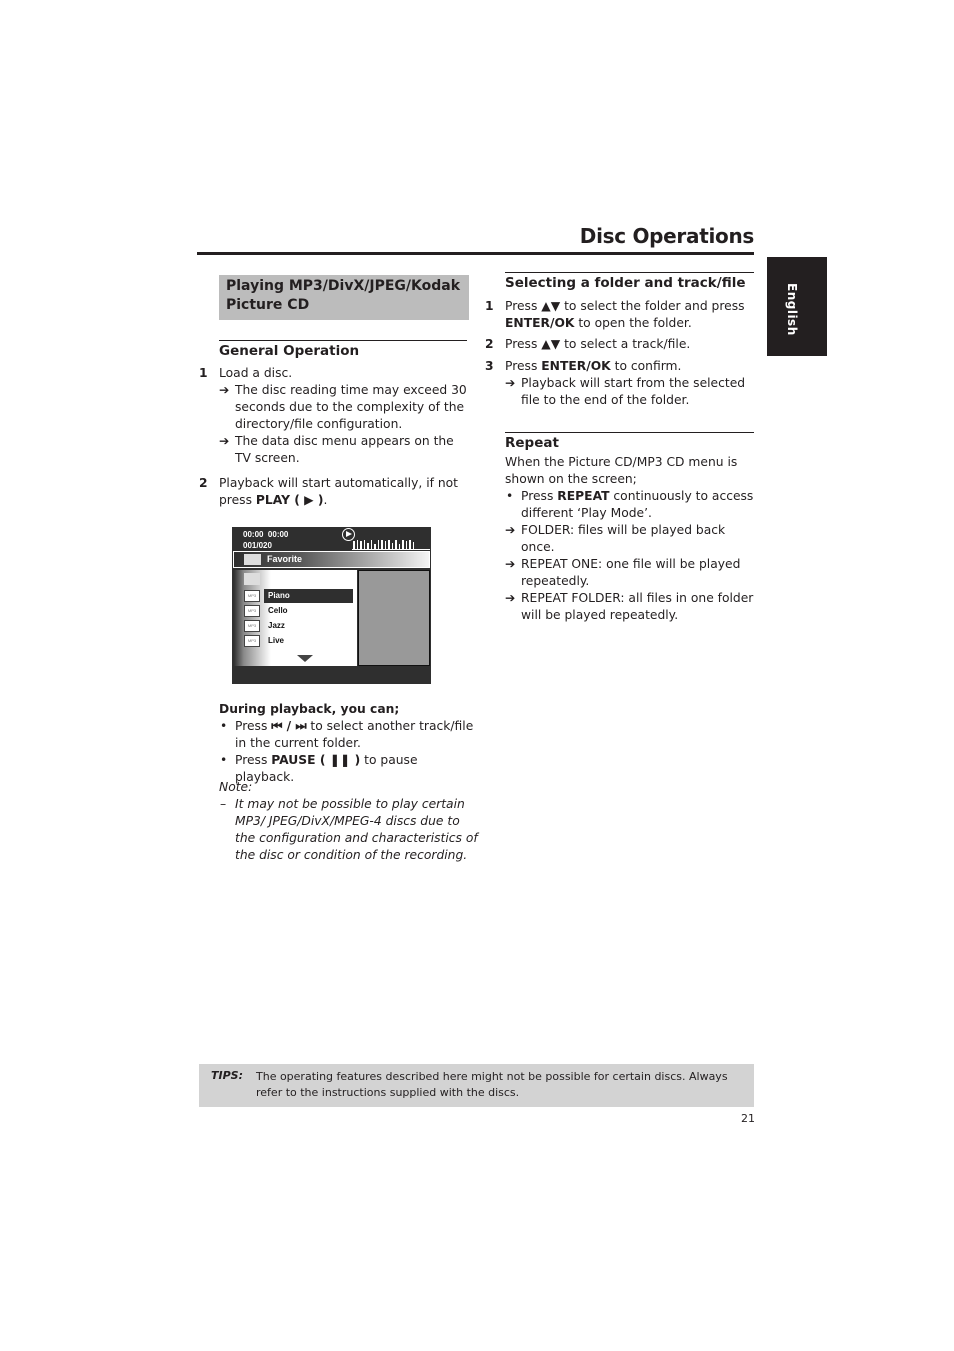 Image resolution: width=954 pixels, height=1351 pixels. Describe the element at coordinates (391, 544) in the screenshot. I see `equalizer-icon` at that location.